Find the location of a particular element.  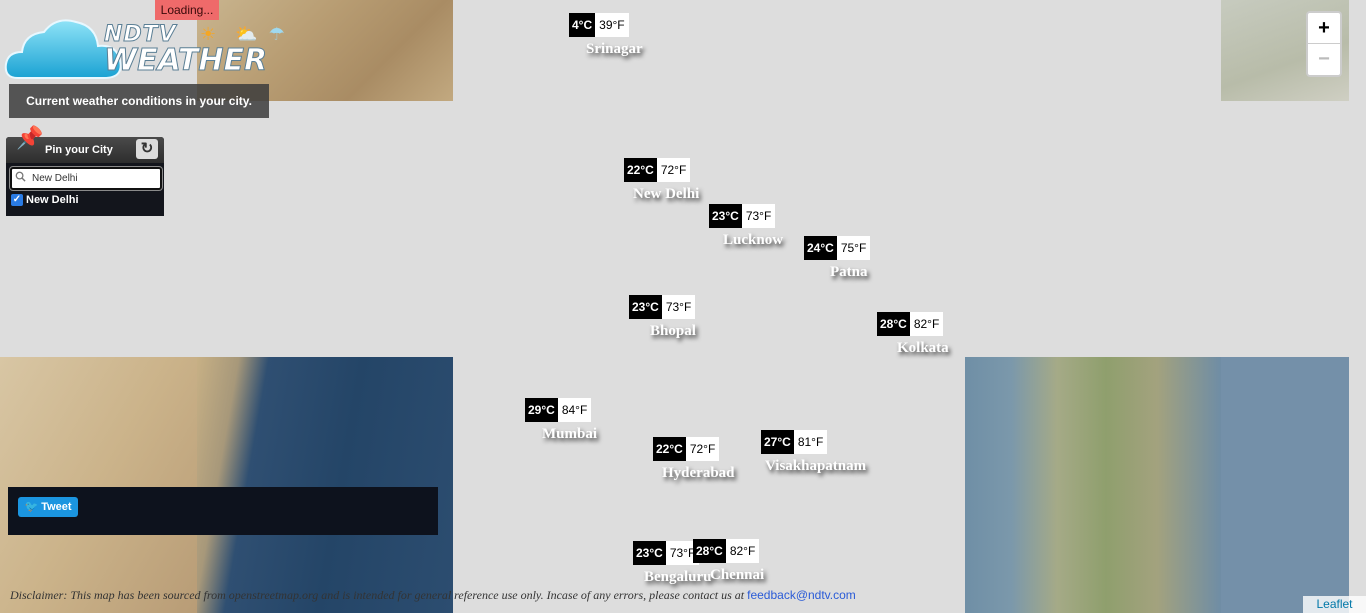

city-name: Chennai is located at coordinates (737, 575).